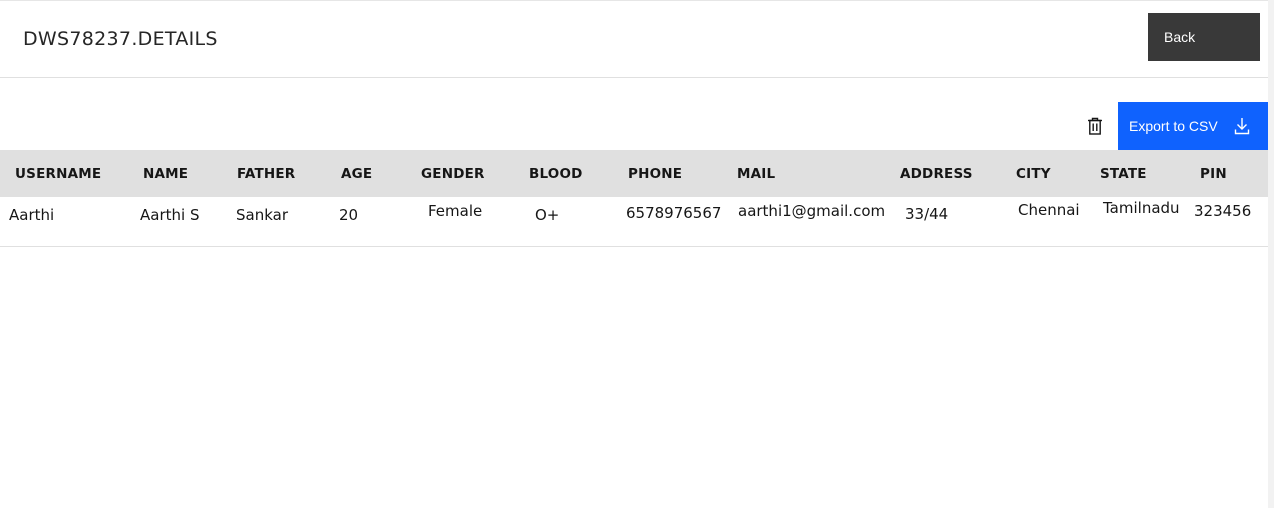 Image resolution: width=1274 pixels, height=508 pixels. I want to click on cell-age: 20, so click(349, 215).